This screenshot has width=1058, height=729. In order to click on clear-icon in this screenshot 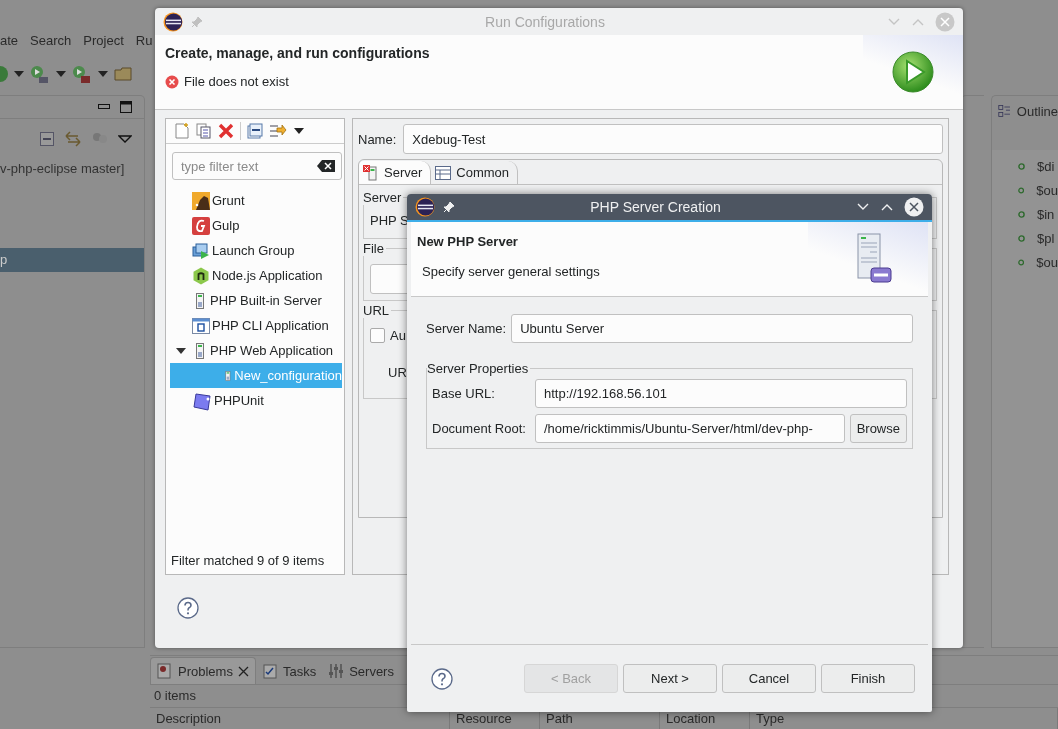, I will do `click(326, 166)`.